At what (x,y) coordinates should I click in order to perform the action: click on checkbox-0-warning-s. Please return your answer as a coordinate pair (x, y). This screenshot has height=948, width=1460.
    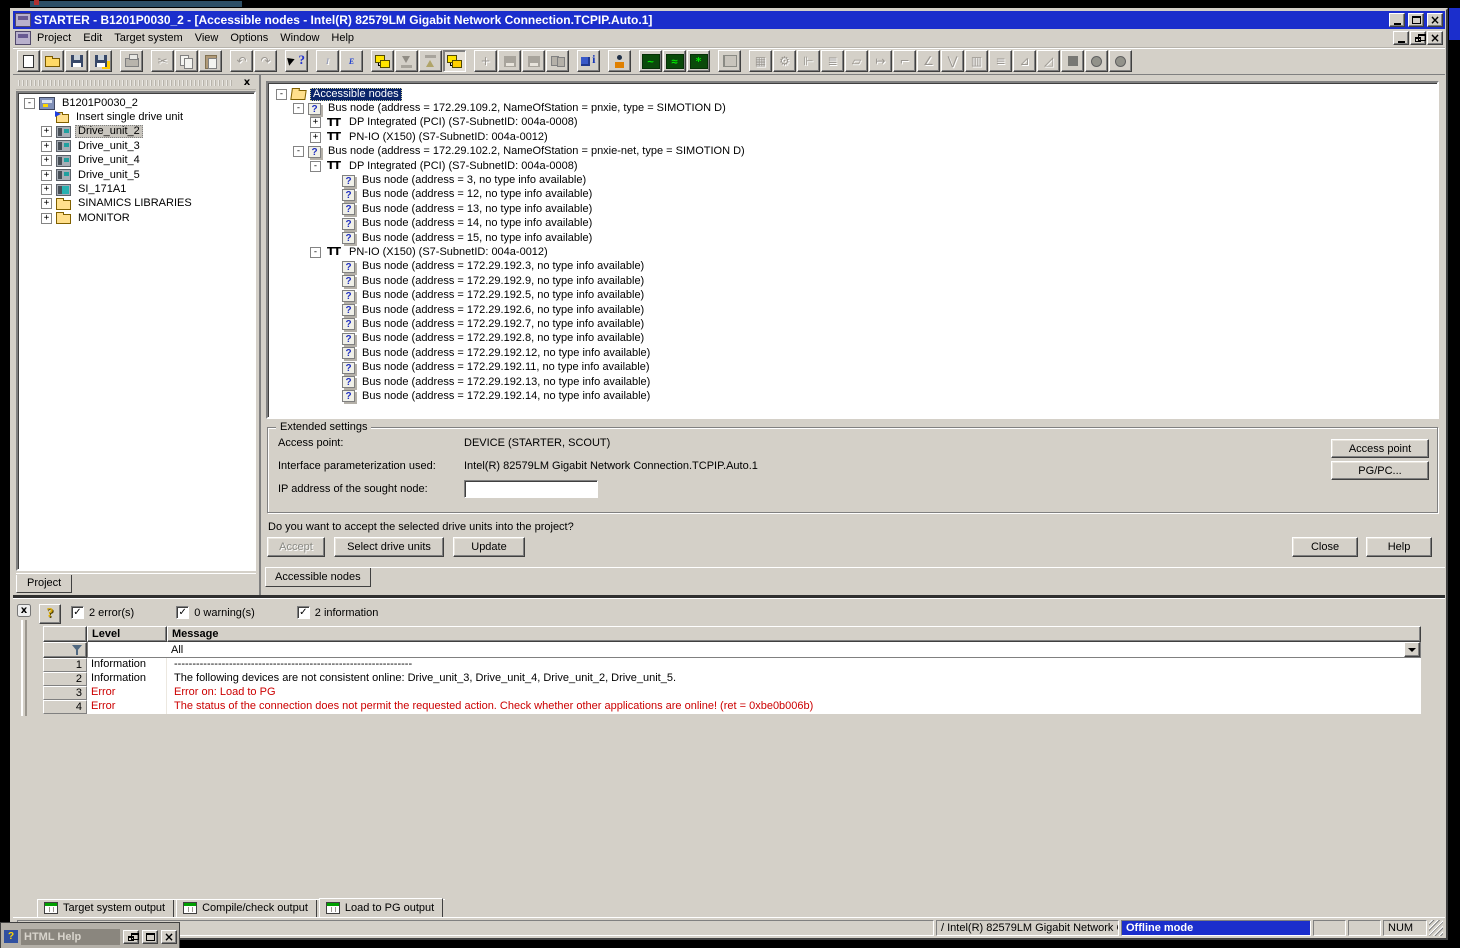
    Looking at the image, I should click on (183, 612).